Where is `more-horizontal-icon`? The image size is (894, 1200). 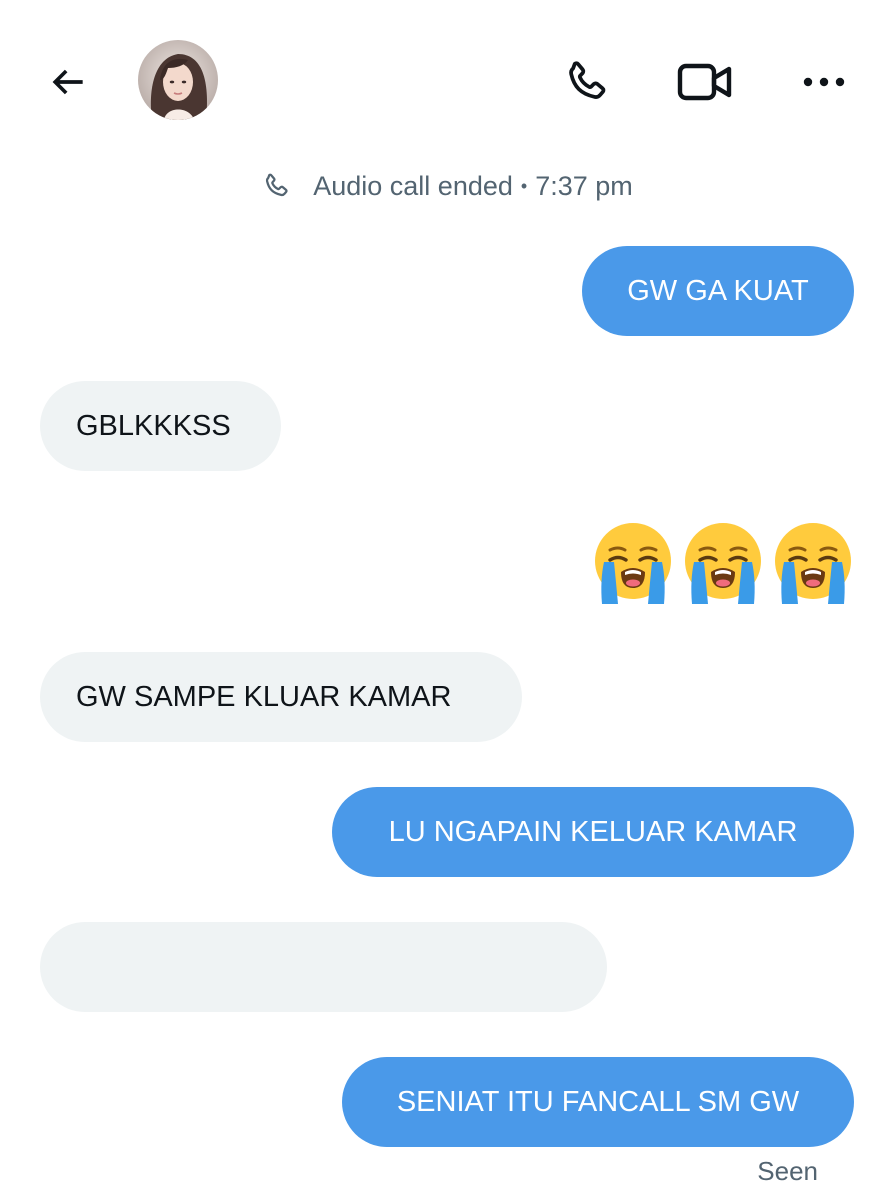 more-horizontal-icon is located at coordinates (824, 82).